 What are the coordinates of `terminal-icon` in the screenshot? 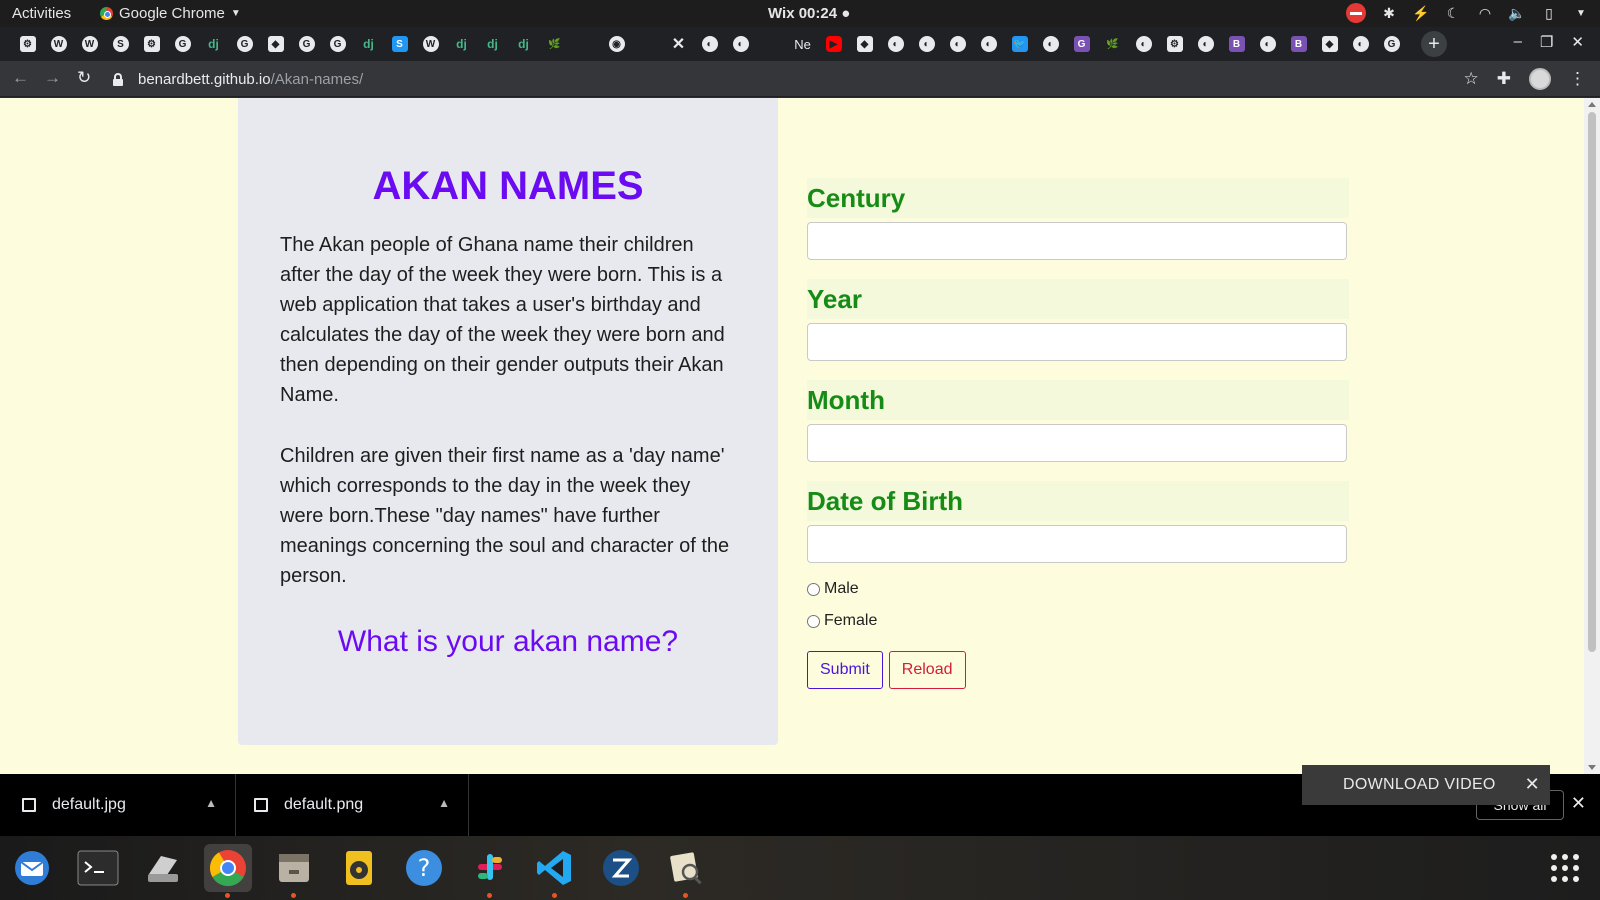 It's located at (98, 868).